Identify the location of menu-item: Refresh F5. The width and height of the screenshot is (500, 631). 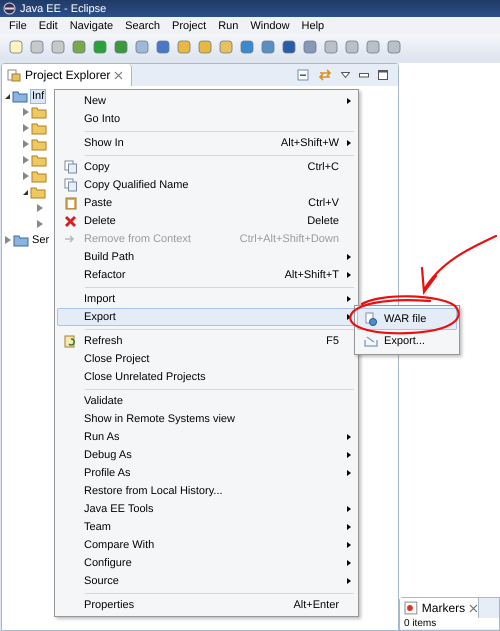
(206, 341).